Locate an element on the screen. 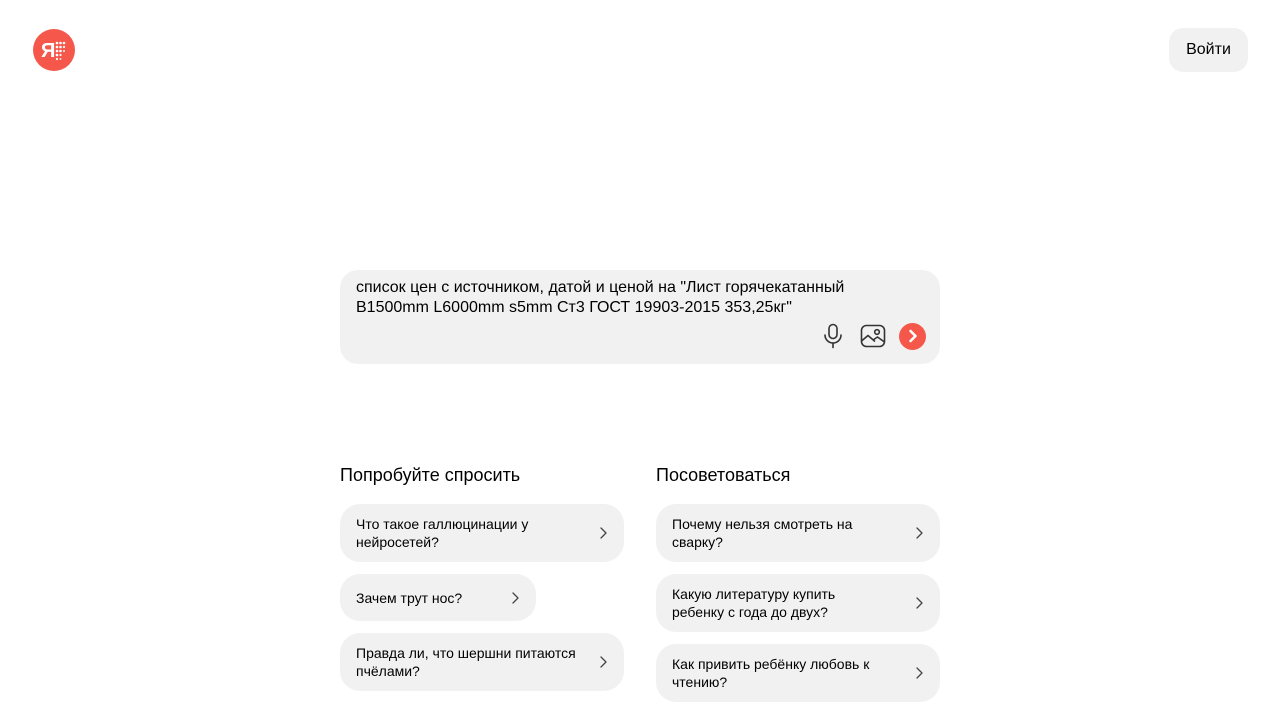 The image size is (1280, 720). suggestion-label: Зачем трут нос? is located at coordinates (409, 597).